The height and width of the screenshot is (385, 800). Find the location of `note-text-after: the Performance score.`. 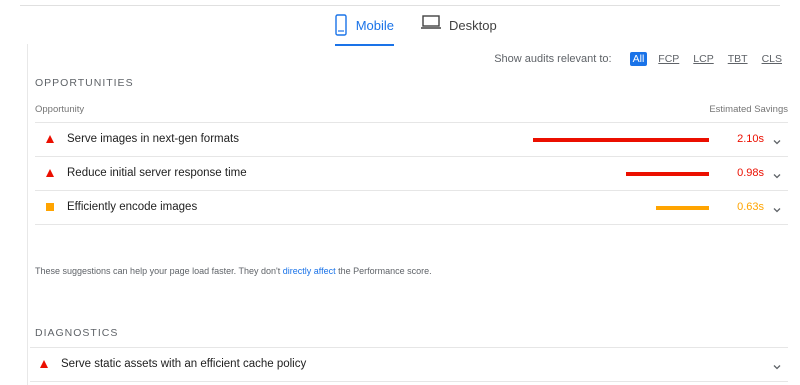

note-text-after: the Performance score. is located at coordinates (383, 271).